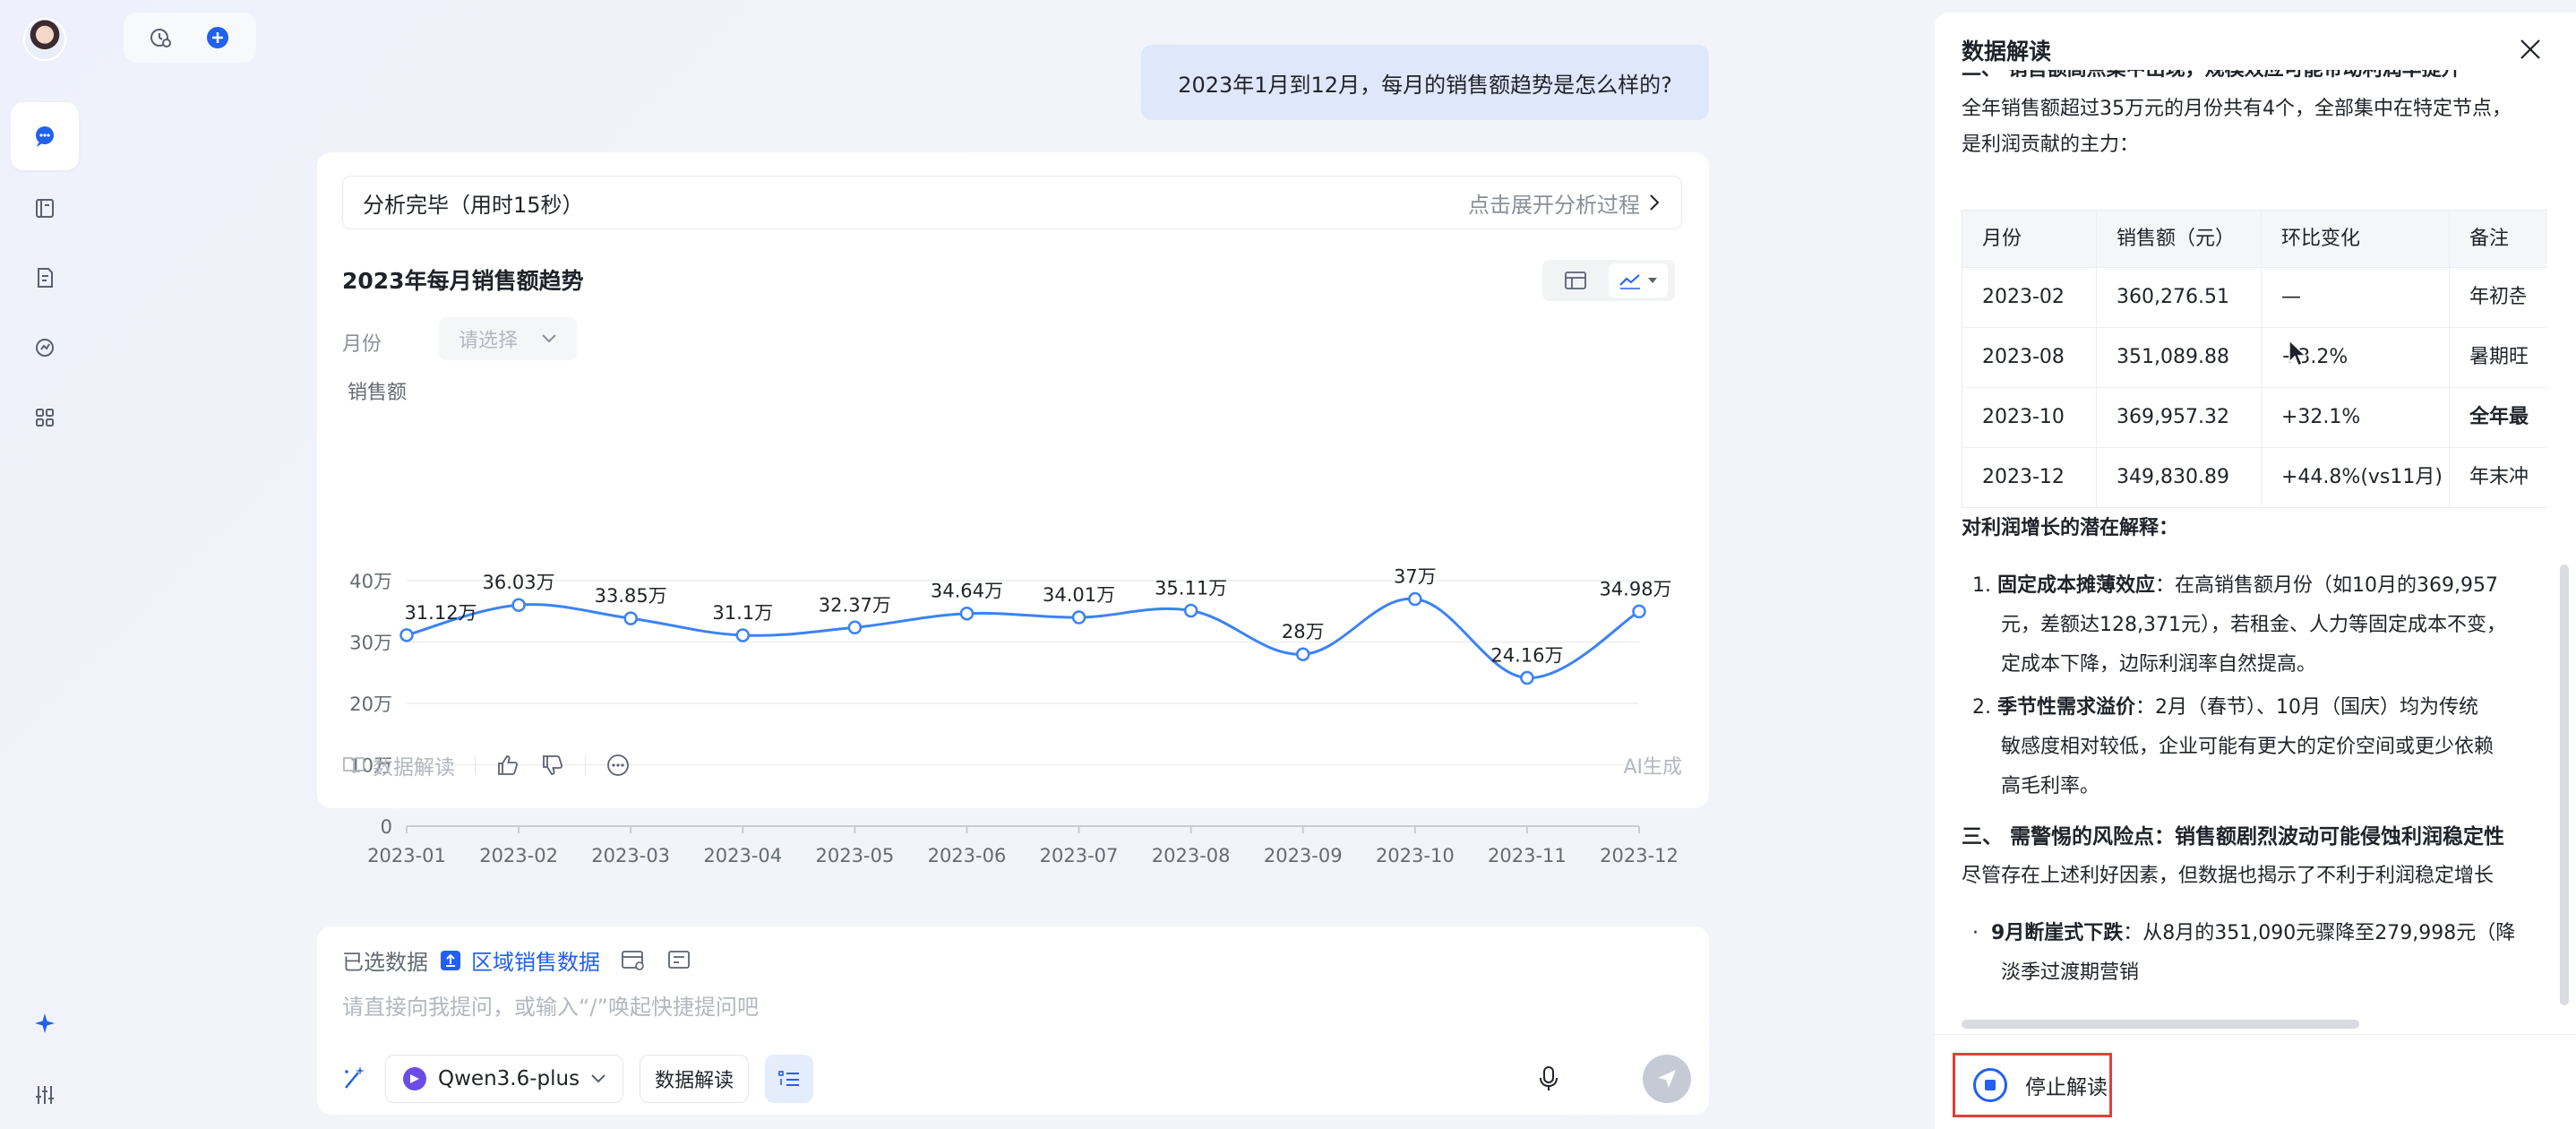 The width and height of the screenshot is (2576, 1129). Describe the element at coordinates (1984, 708) in the screenshot. I see `list-number: 2.` at that location.